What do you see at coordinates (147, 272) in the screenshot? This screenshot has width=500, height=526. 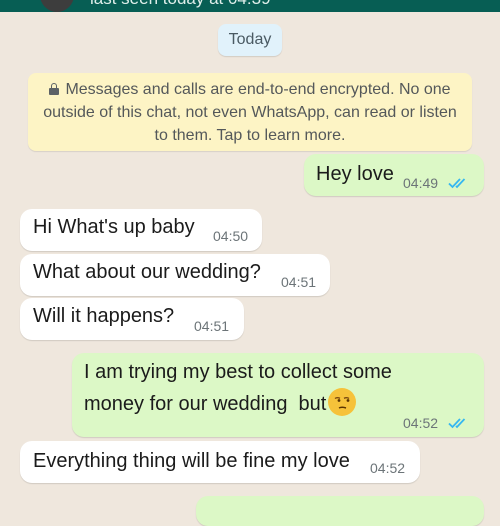 I see `message-text: What about our wedding?` at bounding box center [147, 272].